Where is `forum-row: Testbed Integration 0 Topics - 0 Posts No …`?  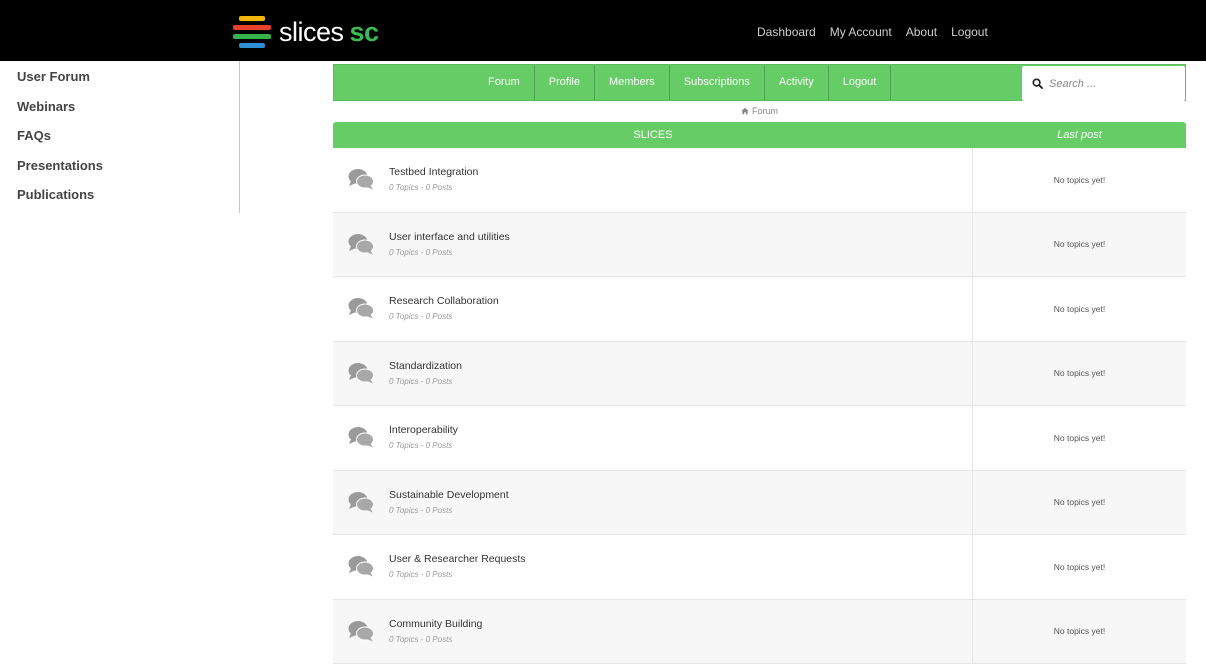 forum-row: Testbed Integration 0 Topics - 0 Posts No … is located at coordinates (759, 180).